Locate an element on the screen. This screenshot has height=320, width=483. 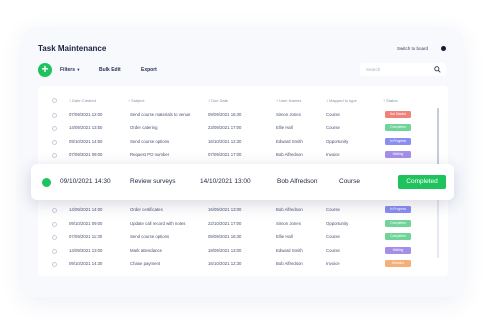
highlight-date-created: 09/10/2021 14:30 is located at coordinates (85, 181).